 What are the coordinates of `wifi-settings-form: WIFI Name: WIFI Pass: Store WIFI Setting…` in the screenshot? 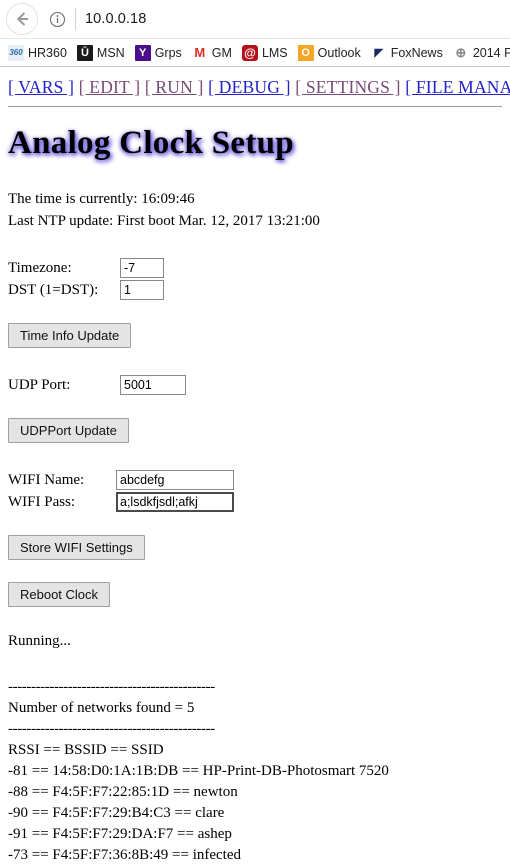 It's located at (255, 515).